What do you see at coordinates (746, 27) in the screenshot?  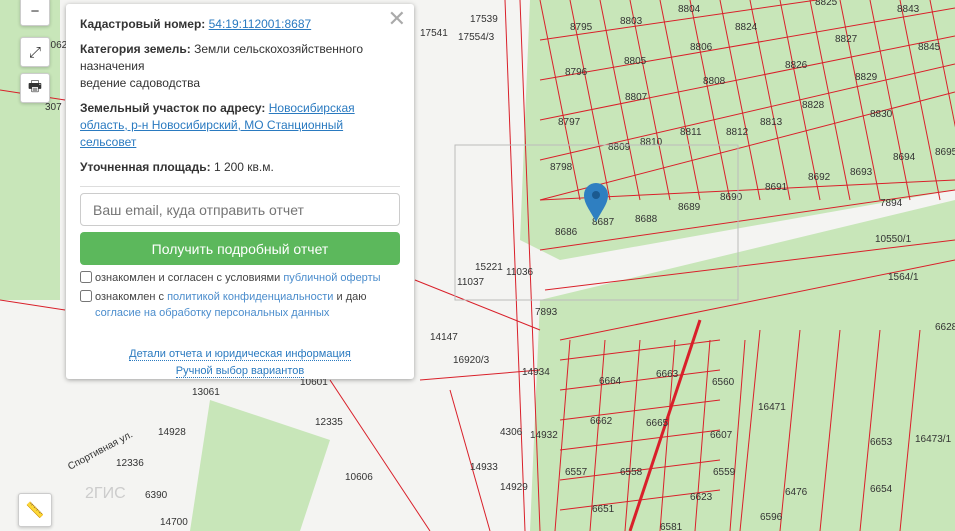 I see `parcel-number-label: 8824` at bounding box center [746, 27].